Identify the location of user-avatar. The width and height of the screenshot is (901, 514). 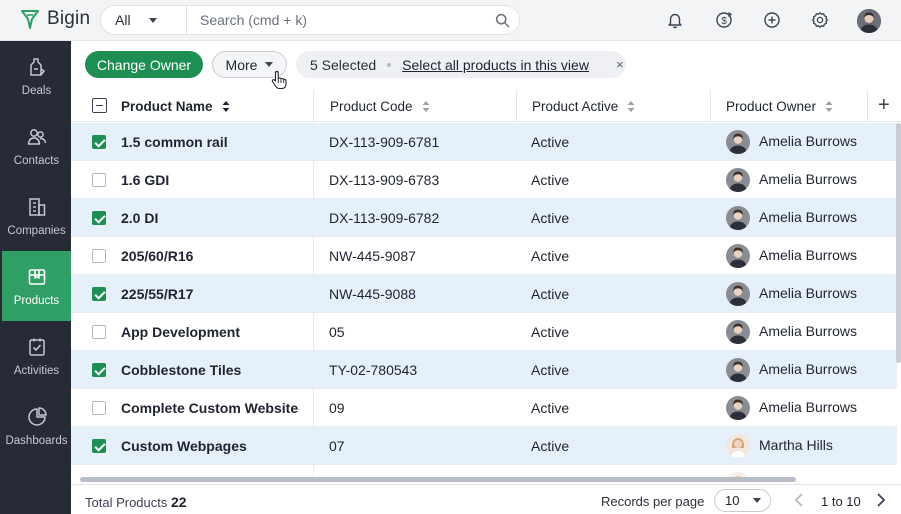
(869, 21).